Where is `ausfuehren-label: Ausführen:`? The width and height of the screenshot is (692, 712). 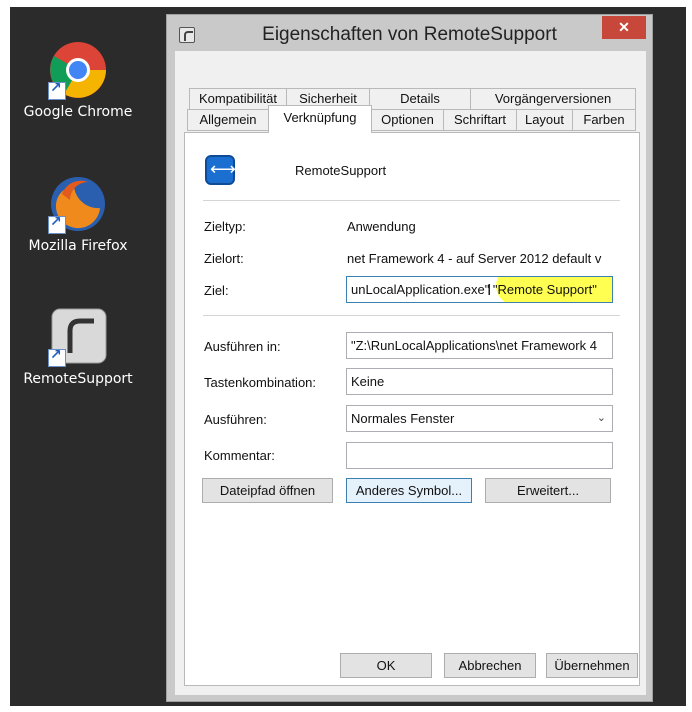 ausfuehren-label: Ausführen: is located at coordinates (235, 419).